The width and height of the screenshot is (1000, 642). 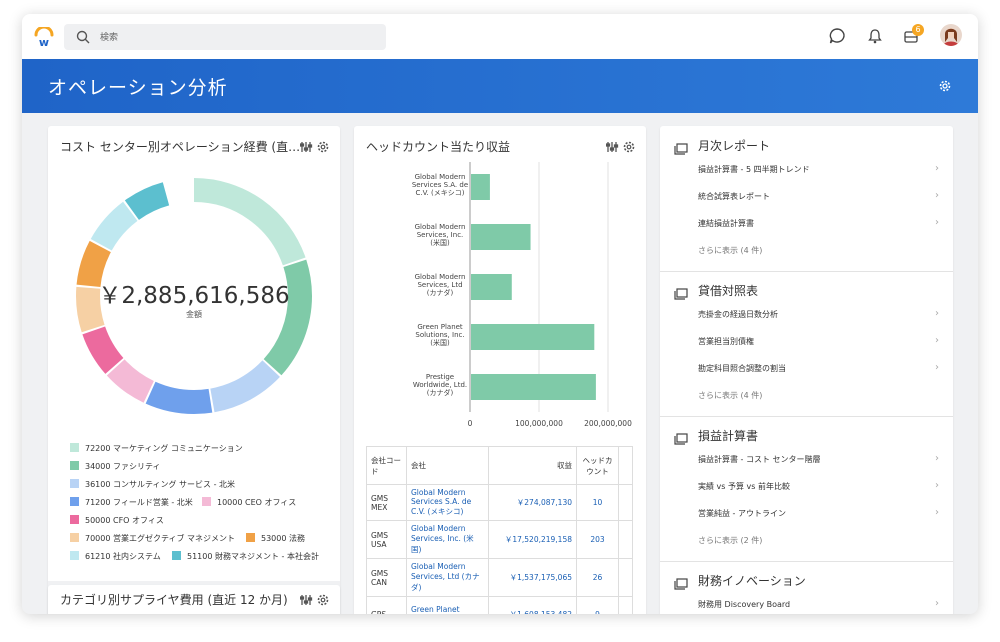 I want to click on legend-item: 70000 営業エグゼクティブ マネジメント, so click(x=152, y=538).